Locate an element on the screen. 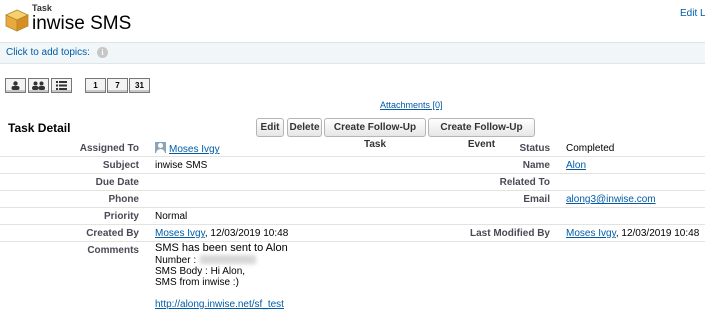  comments-number: Number : is located at coordinates (221, 260).